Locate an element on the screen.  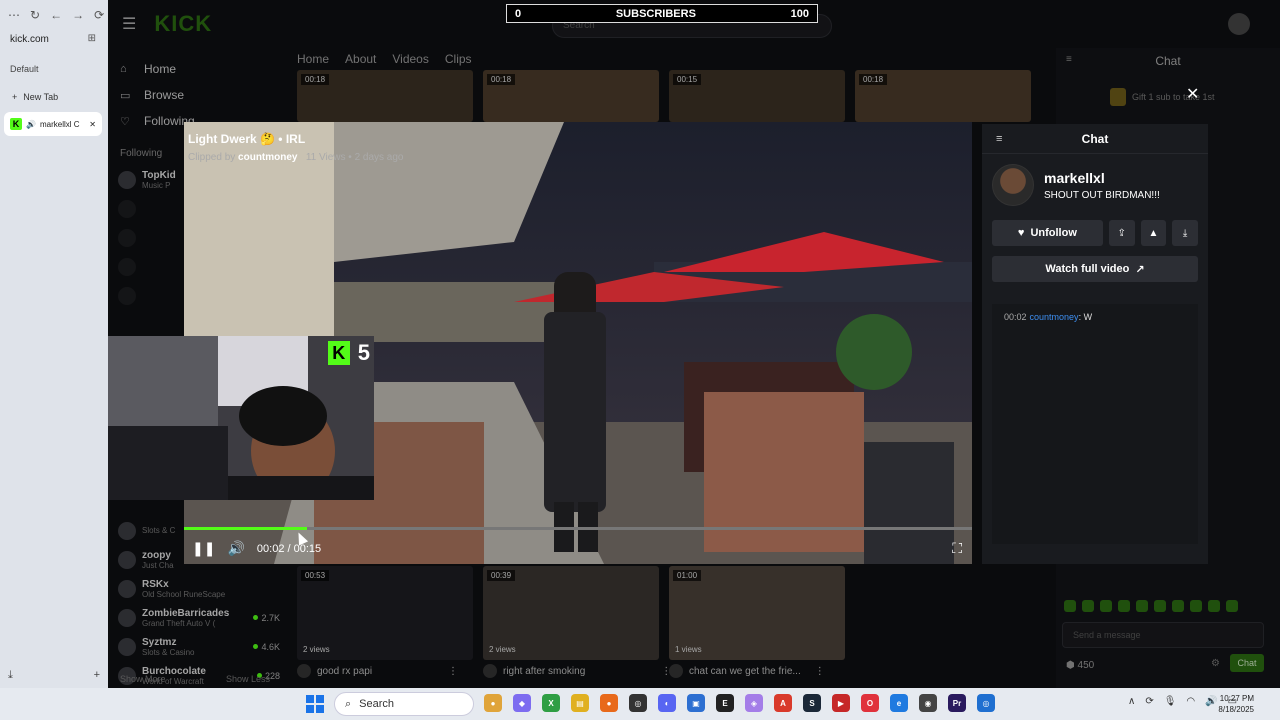
clock-time: 10:27 PM is located at coordinates (1236, 698).